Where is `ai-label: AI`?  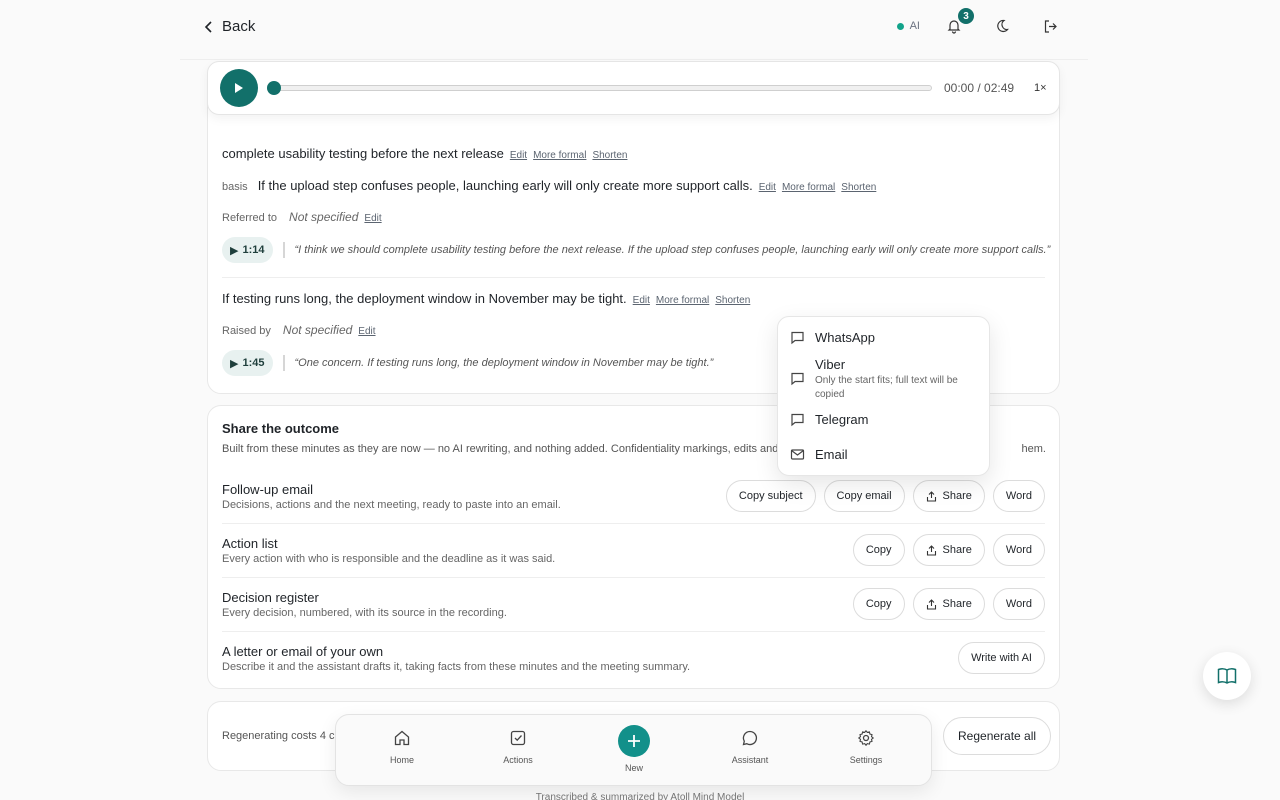
ai-label: AI is located at coordinates (914, 26).